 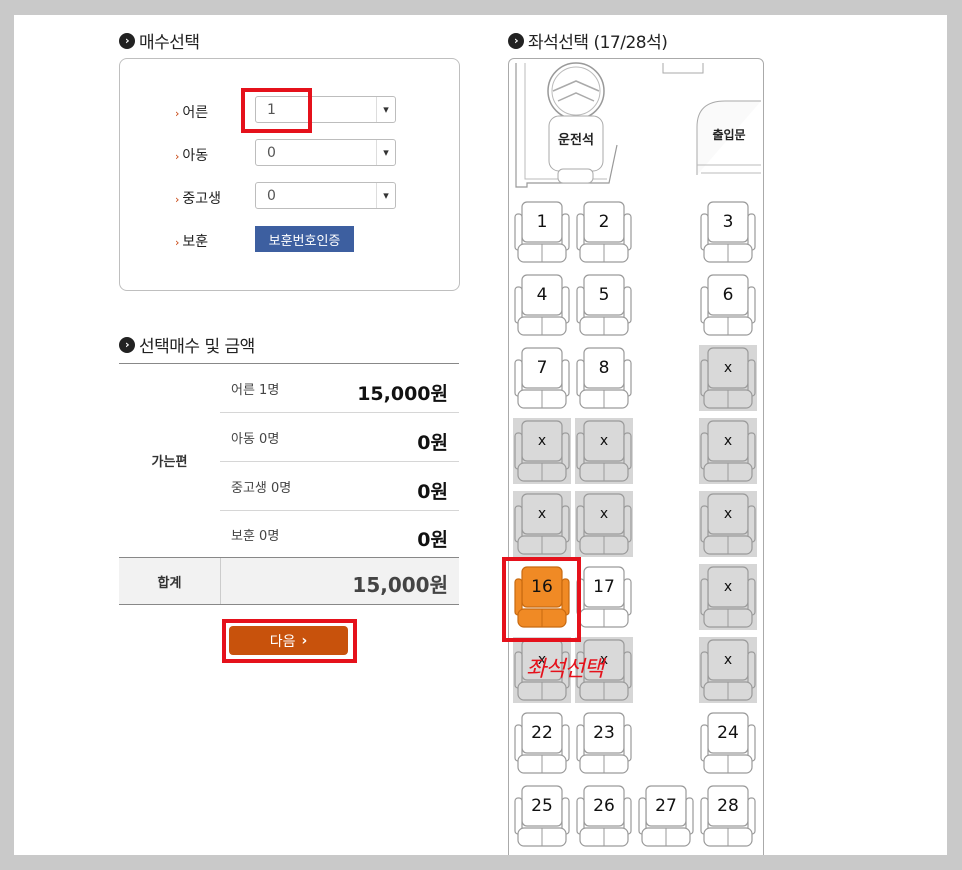 I want to click on summary-row-amount: 0원, so click(x=432, y=540).